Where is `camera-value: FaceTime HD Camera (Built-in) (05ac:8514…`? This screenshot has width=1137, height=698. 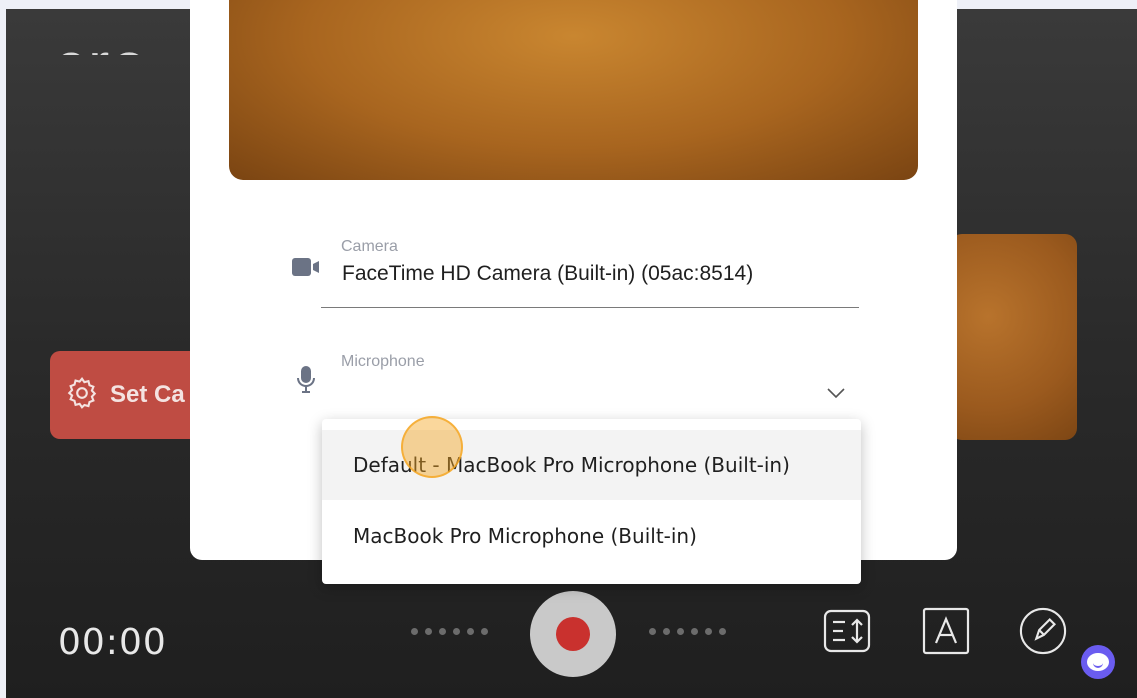
camera-value: FaceTime HD Camera (Built-in) (05ac:8514… is located at coordinates (548, 273).